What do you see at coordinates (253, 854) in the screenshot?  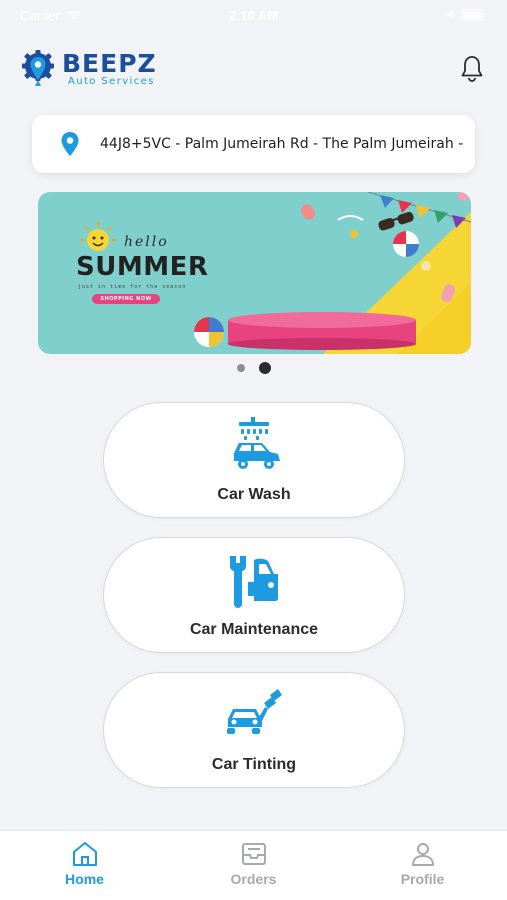 I see `orders-icon` at bounding box center [253, 854].